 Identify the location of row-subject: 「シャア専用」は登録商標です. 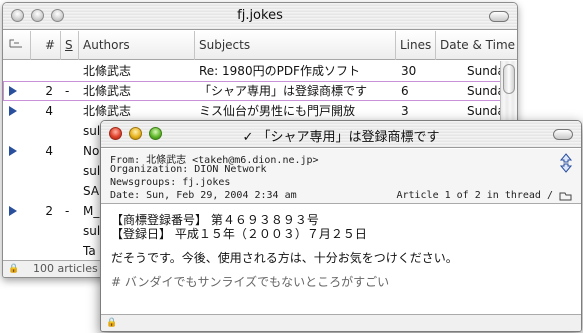
(283, 91).